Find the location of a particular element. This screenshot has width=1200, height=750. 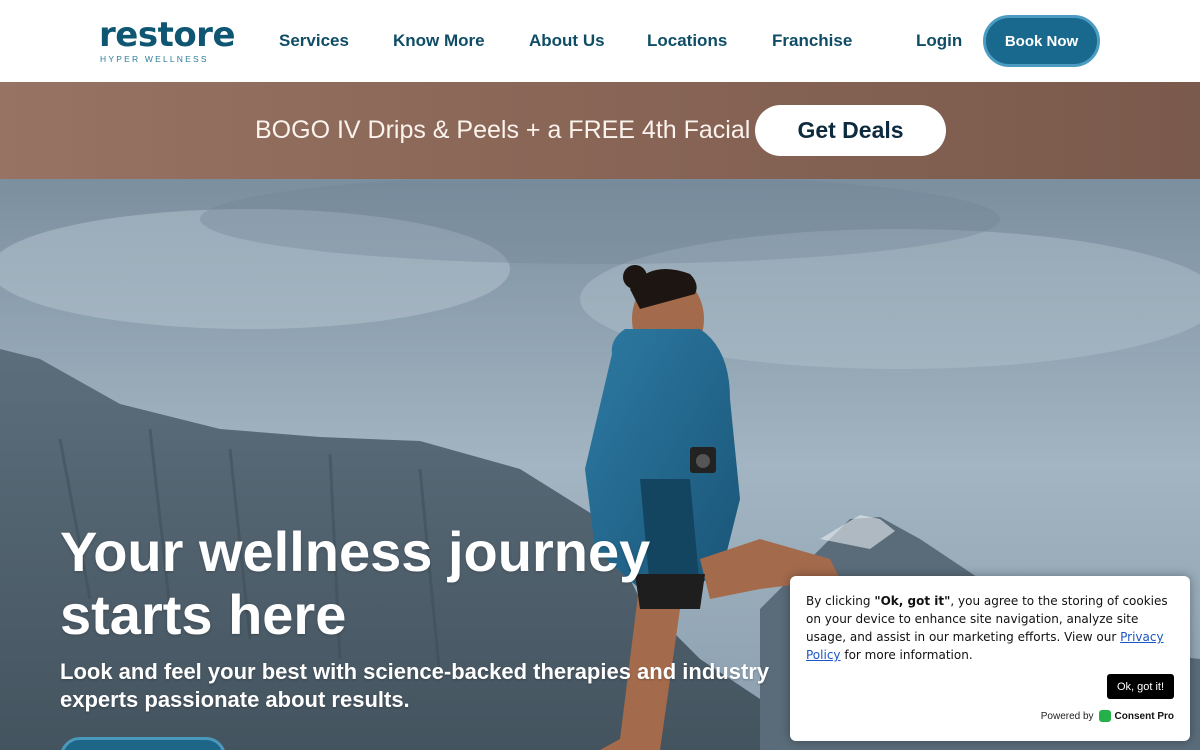

powered-by: Powered by Consent Pro is located at coordinates (1107, 716).